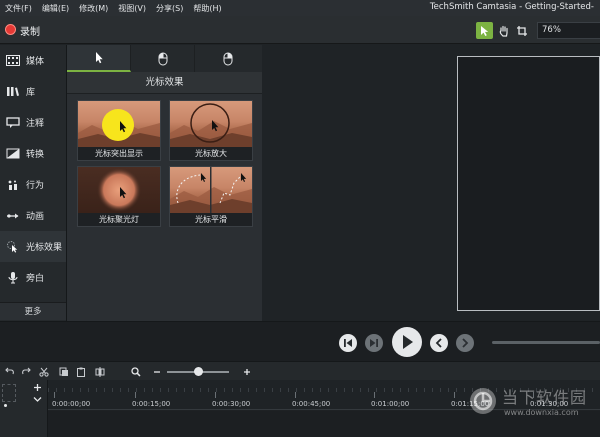  Describe the element at coordinates (151, 404) in the screenshot. I see `ruler-tick-label: 0:00:15;00` at that location.